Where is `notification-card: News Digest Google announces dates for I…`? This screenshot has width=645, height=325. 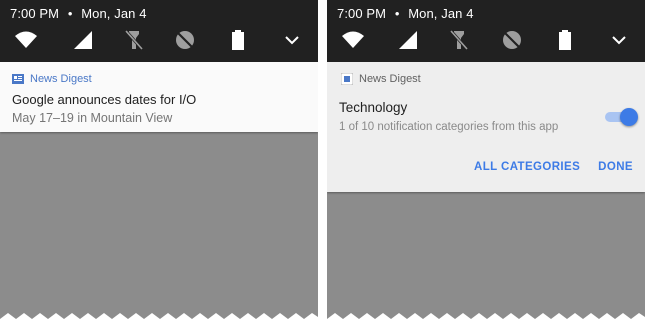 notification-card: News Digest Google announces dates for I… is located at coordinates (159, 97).